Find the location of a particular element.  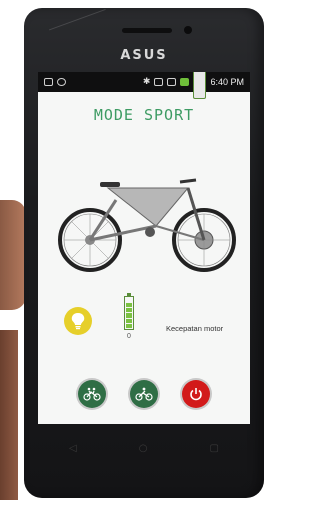

light-bulb-icon is located at coordinates (78, 321).